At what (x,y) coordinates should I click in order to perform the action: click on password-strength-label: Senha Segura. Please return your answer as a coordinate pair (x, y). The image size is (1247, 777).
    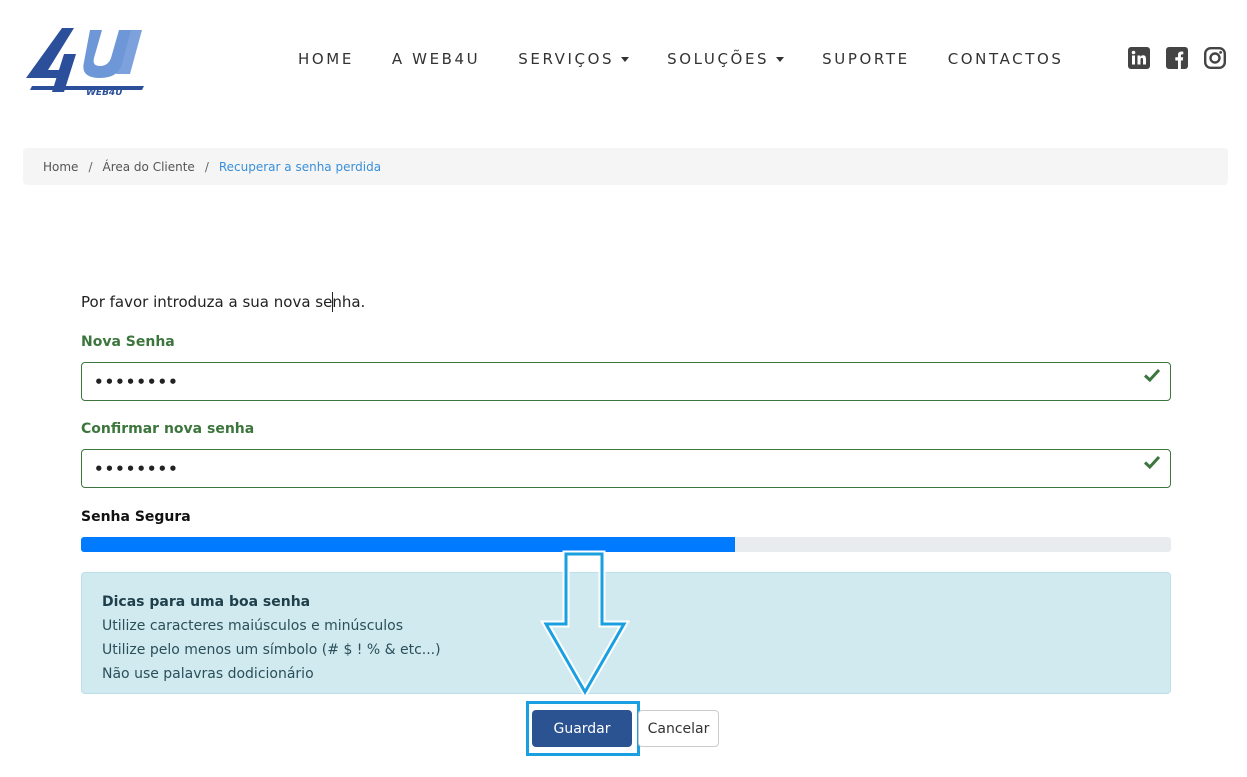
    Looking at the image, I should click on (136, 517).